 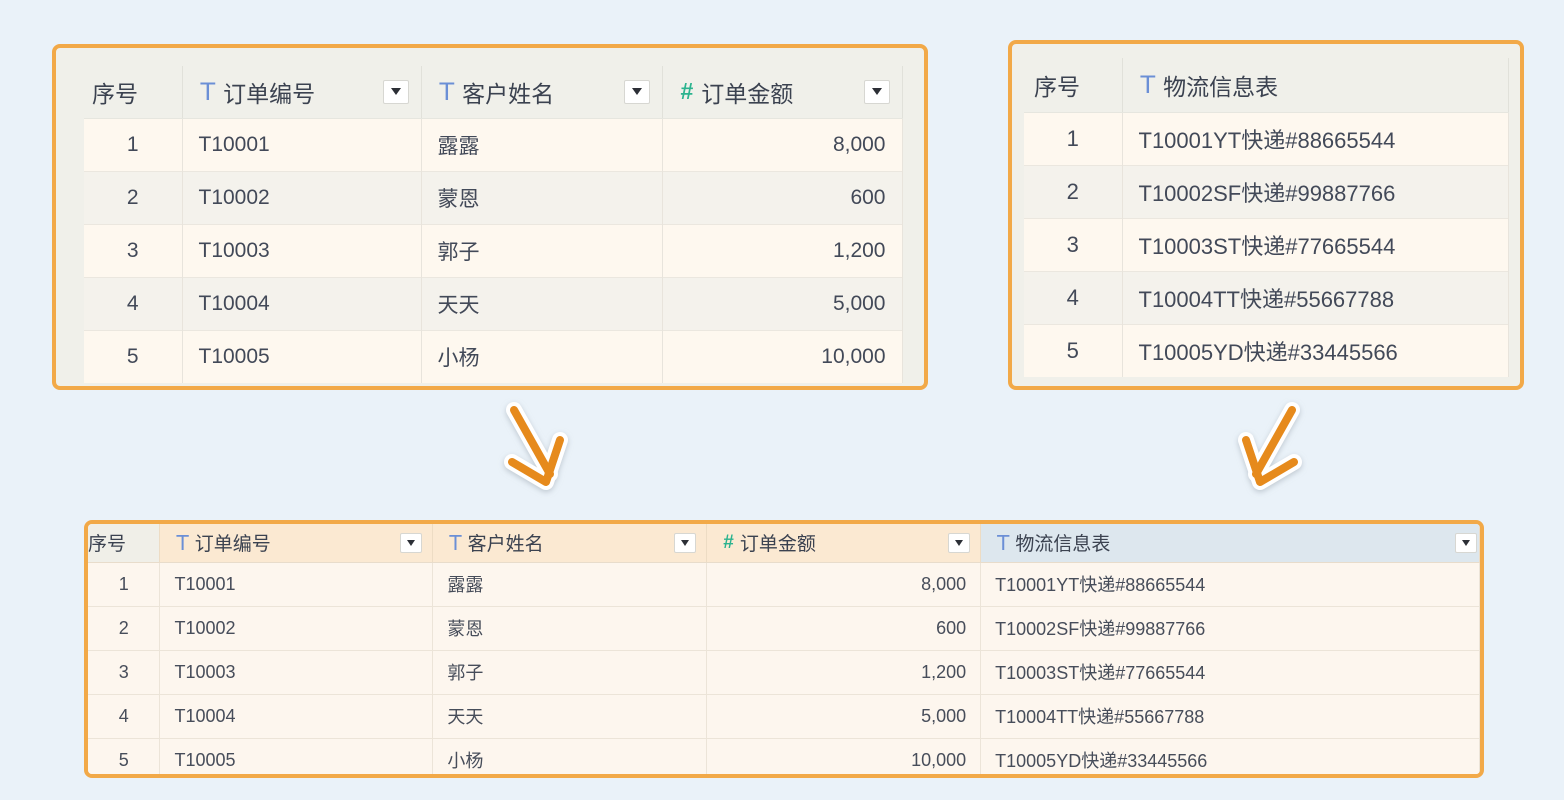 I want to click on table-row: 5 T10005YD快递#33445566, so click(x=1266, y=350).